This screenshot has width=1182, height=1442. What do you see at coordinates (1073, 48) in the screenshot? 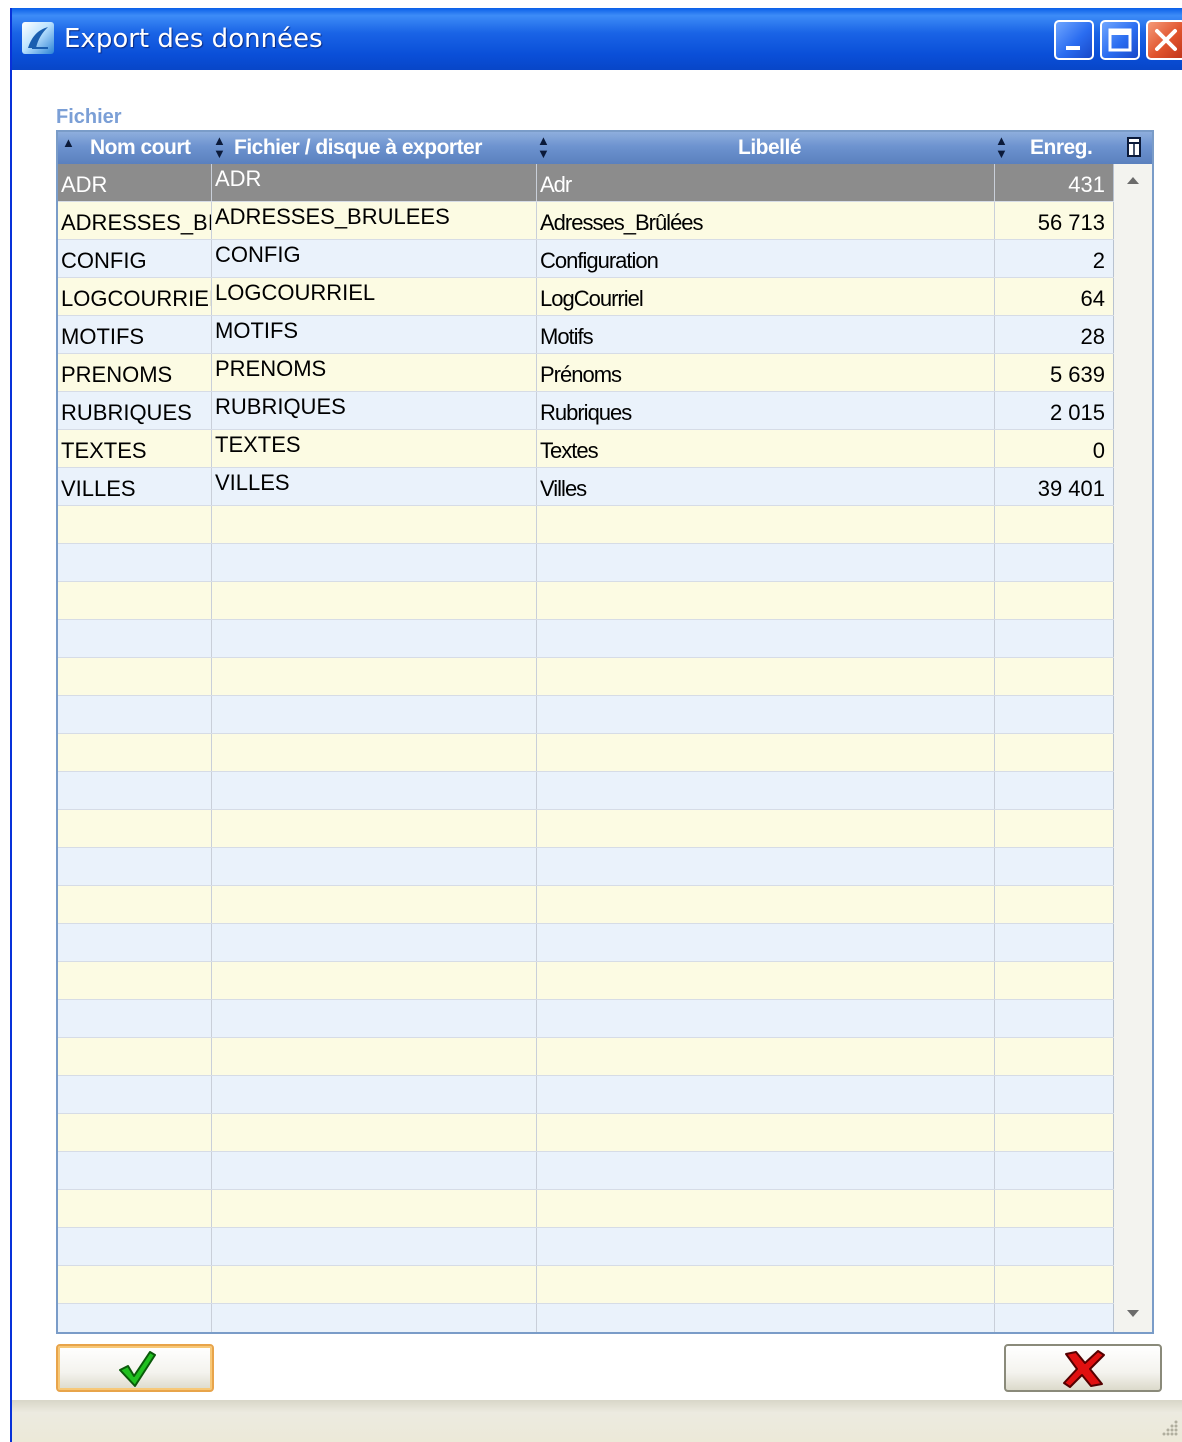
I see `minimize-icon` at bounding box center [1073, 48].